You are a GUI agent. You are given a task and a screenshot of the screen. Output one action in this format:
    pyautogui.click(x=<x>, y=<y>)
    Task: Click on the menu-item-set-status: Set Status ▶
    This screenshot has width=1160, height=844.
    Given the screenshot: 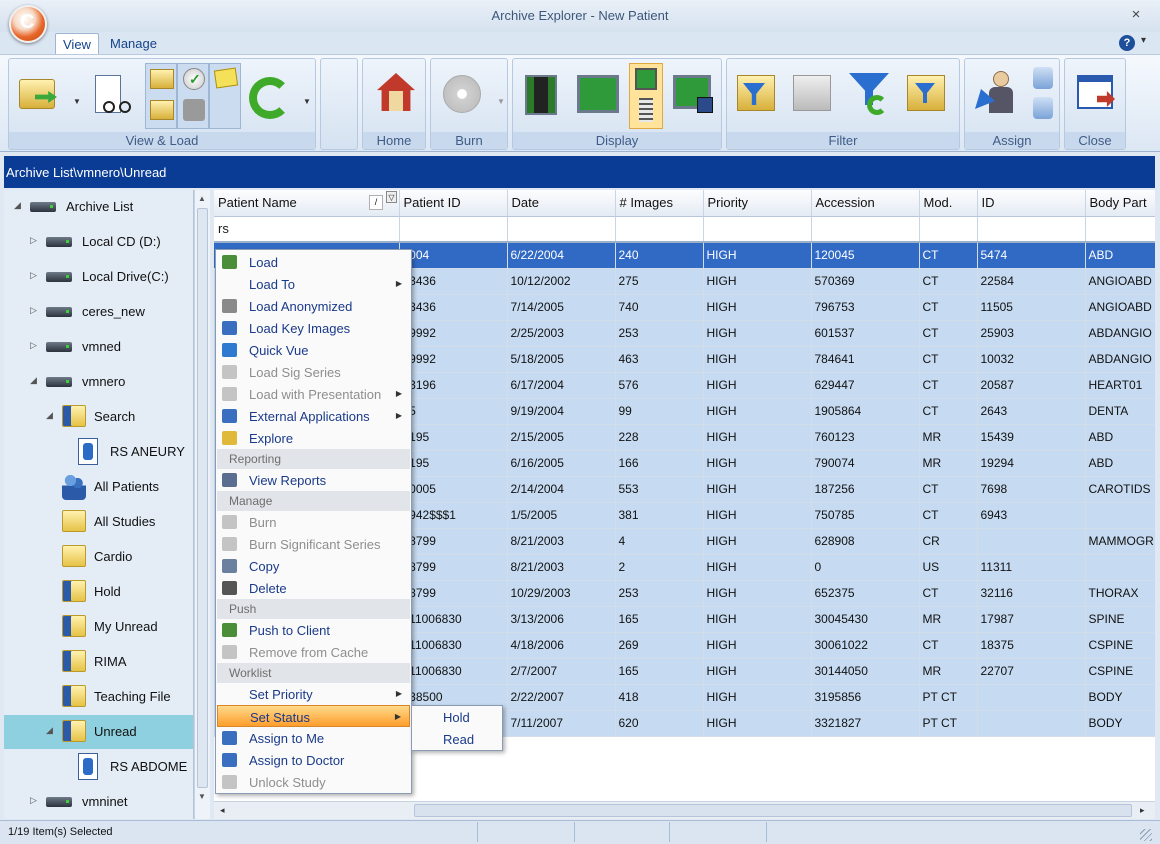 What is the action you would take?
    pyautogui.click(x=313, y=716)
    